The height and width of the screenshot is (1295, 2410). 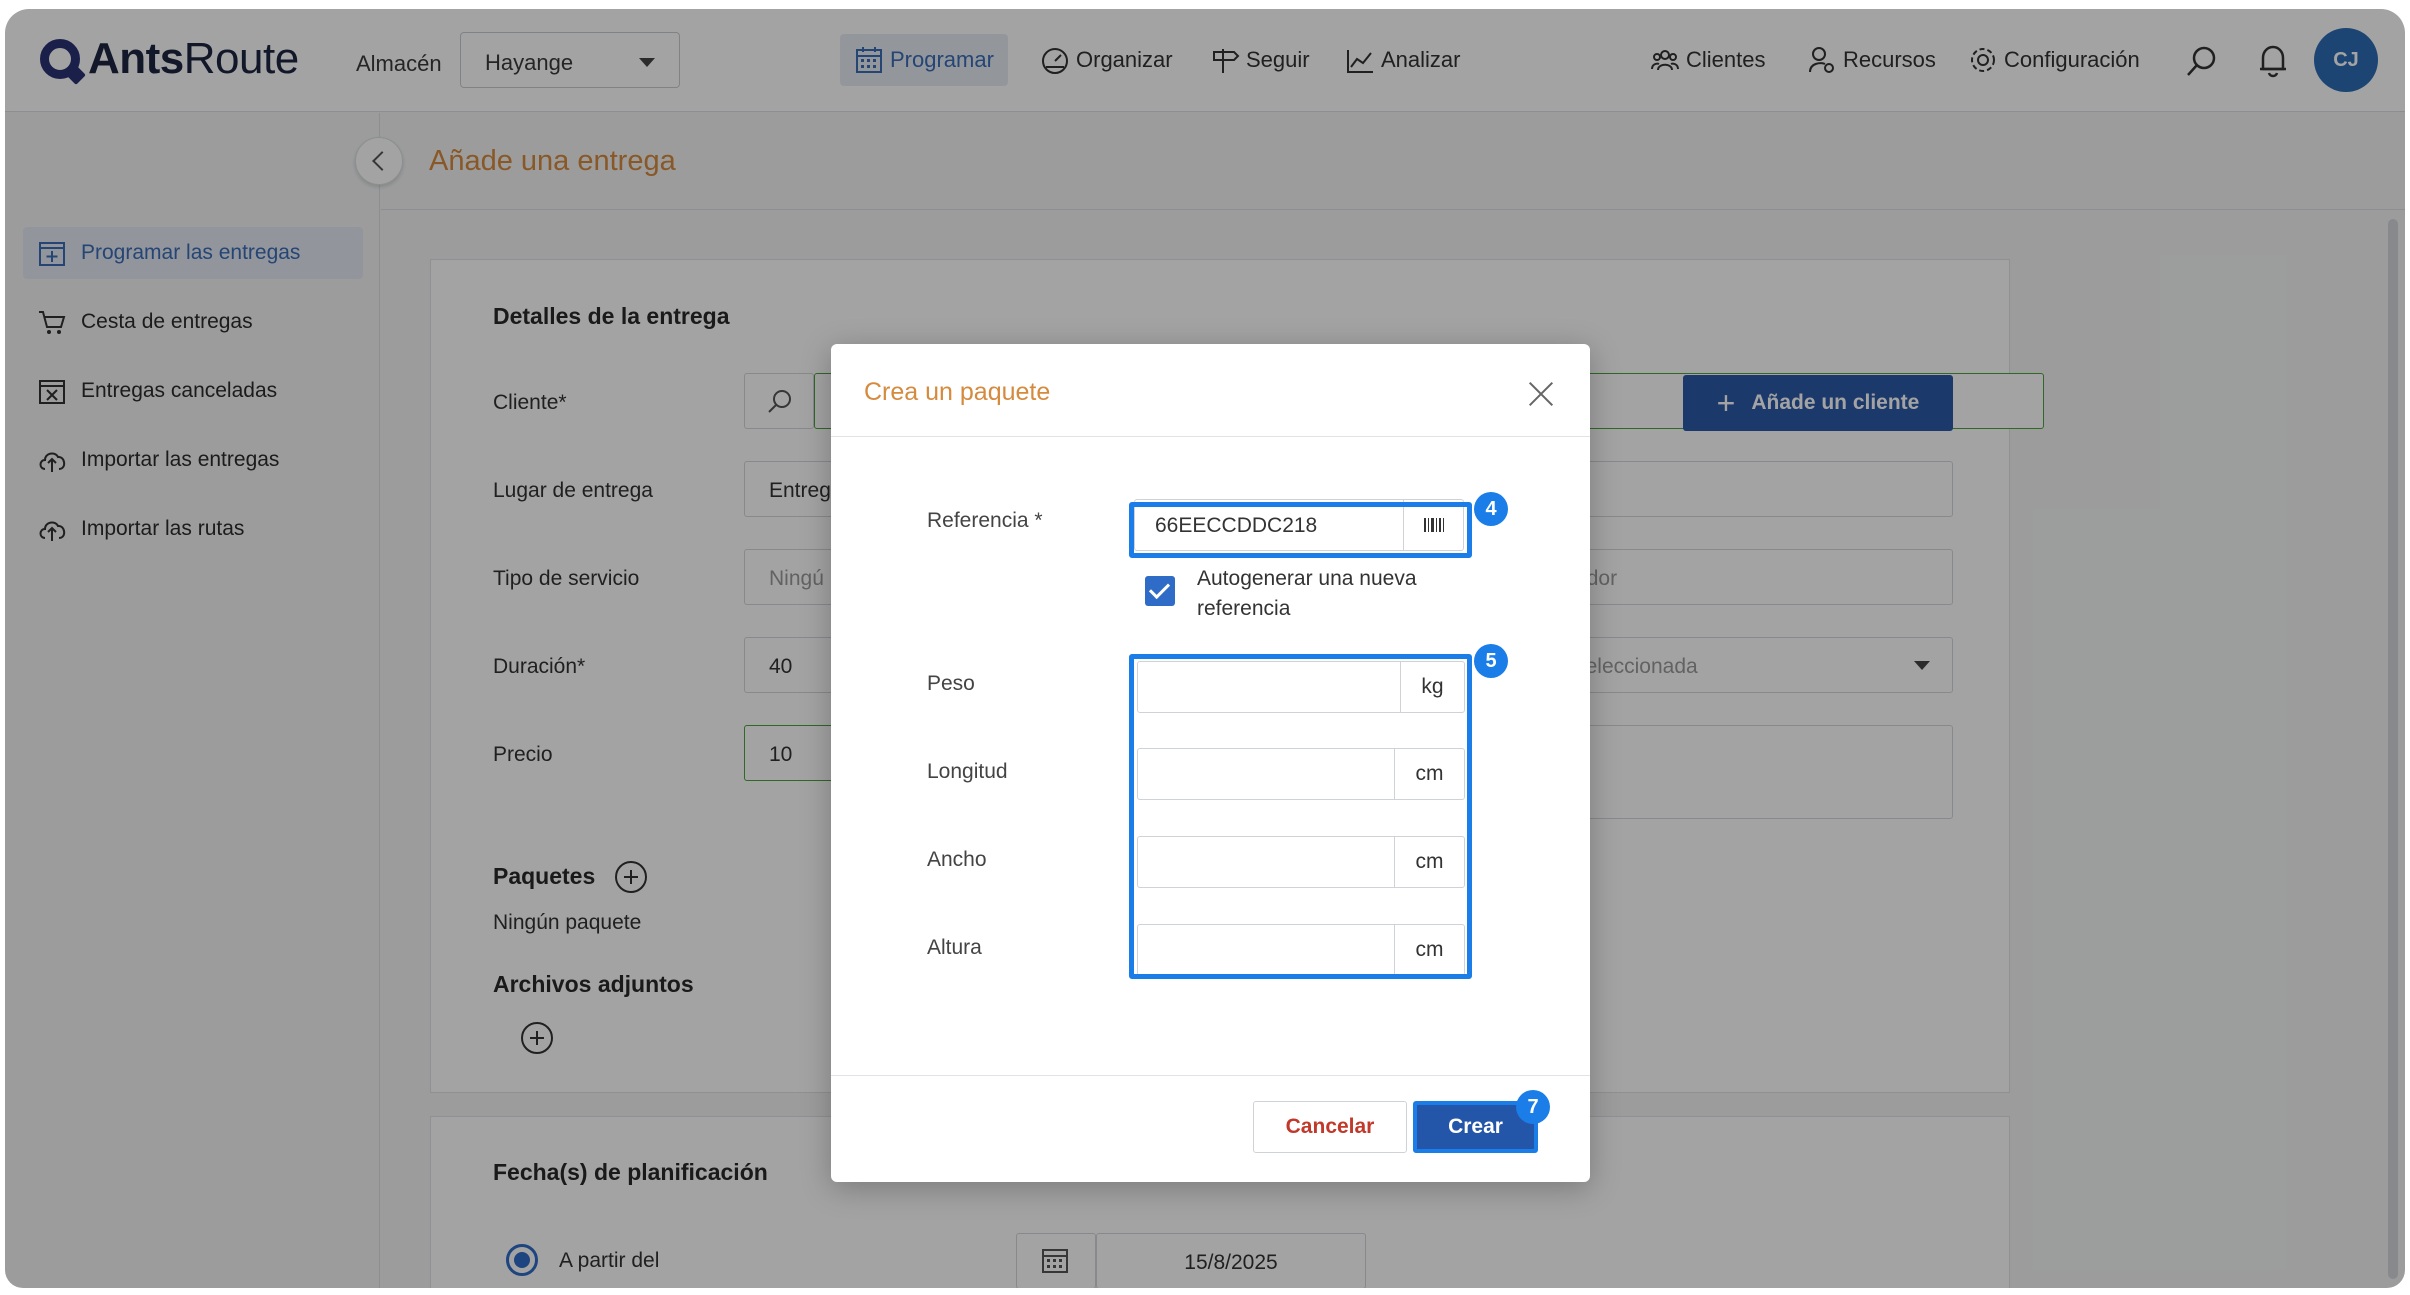 I want to click on weight-unit: kg, so click(x=1432, y=687).